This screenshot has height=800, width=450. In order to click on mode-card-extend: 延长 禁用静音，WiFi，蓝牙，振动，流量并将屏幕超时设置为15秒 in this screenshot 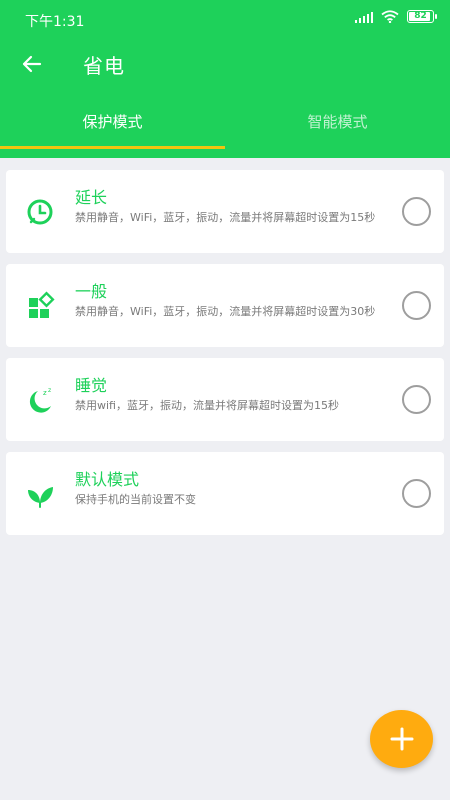, I will do `click(225, 211)`.